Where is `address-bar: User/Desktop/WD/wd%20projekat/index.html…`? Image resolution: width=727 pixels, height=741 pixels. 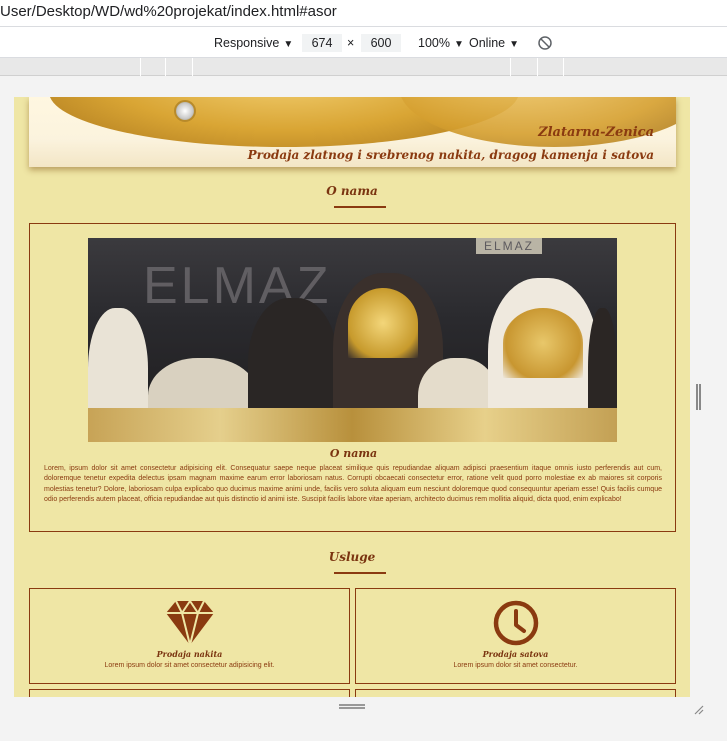 address-bar: User/Desktop/WD/wd%20projekat/index.html… is located at coordinates (363, 13).